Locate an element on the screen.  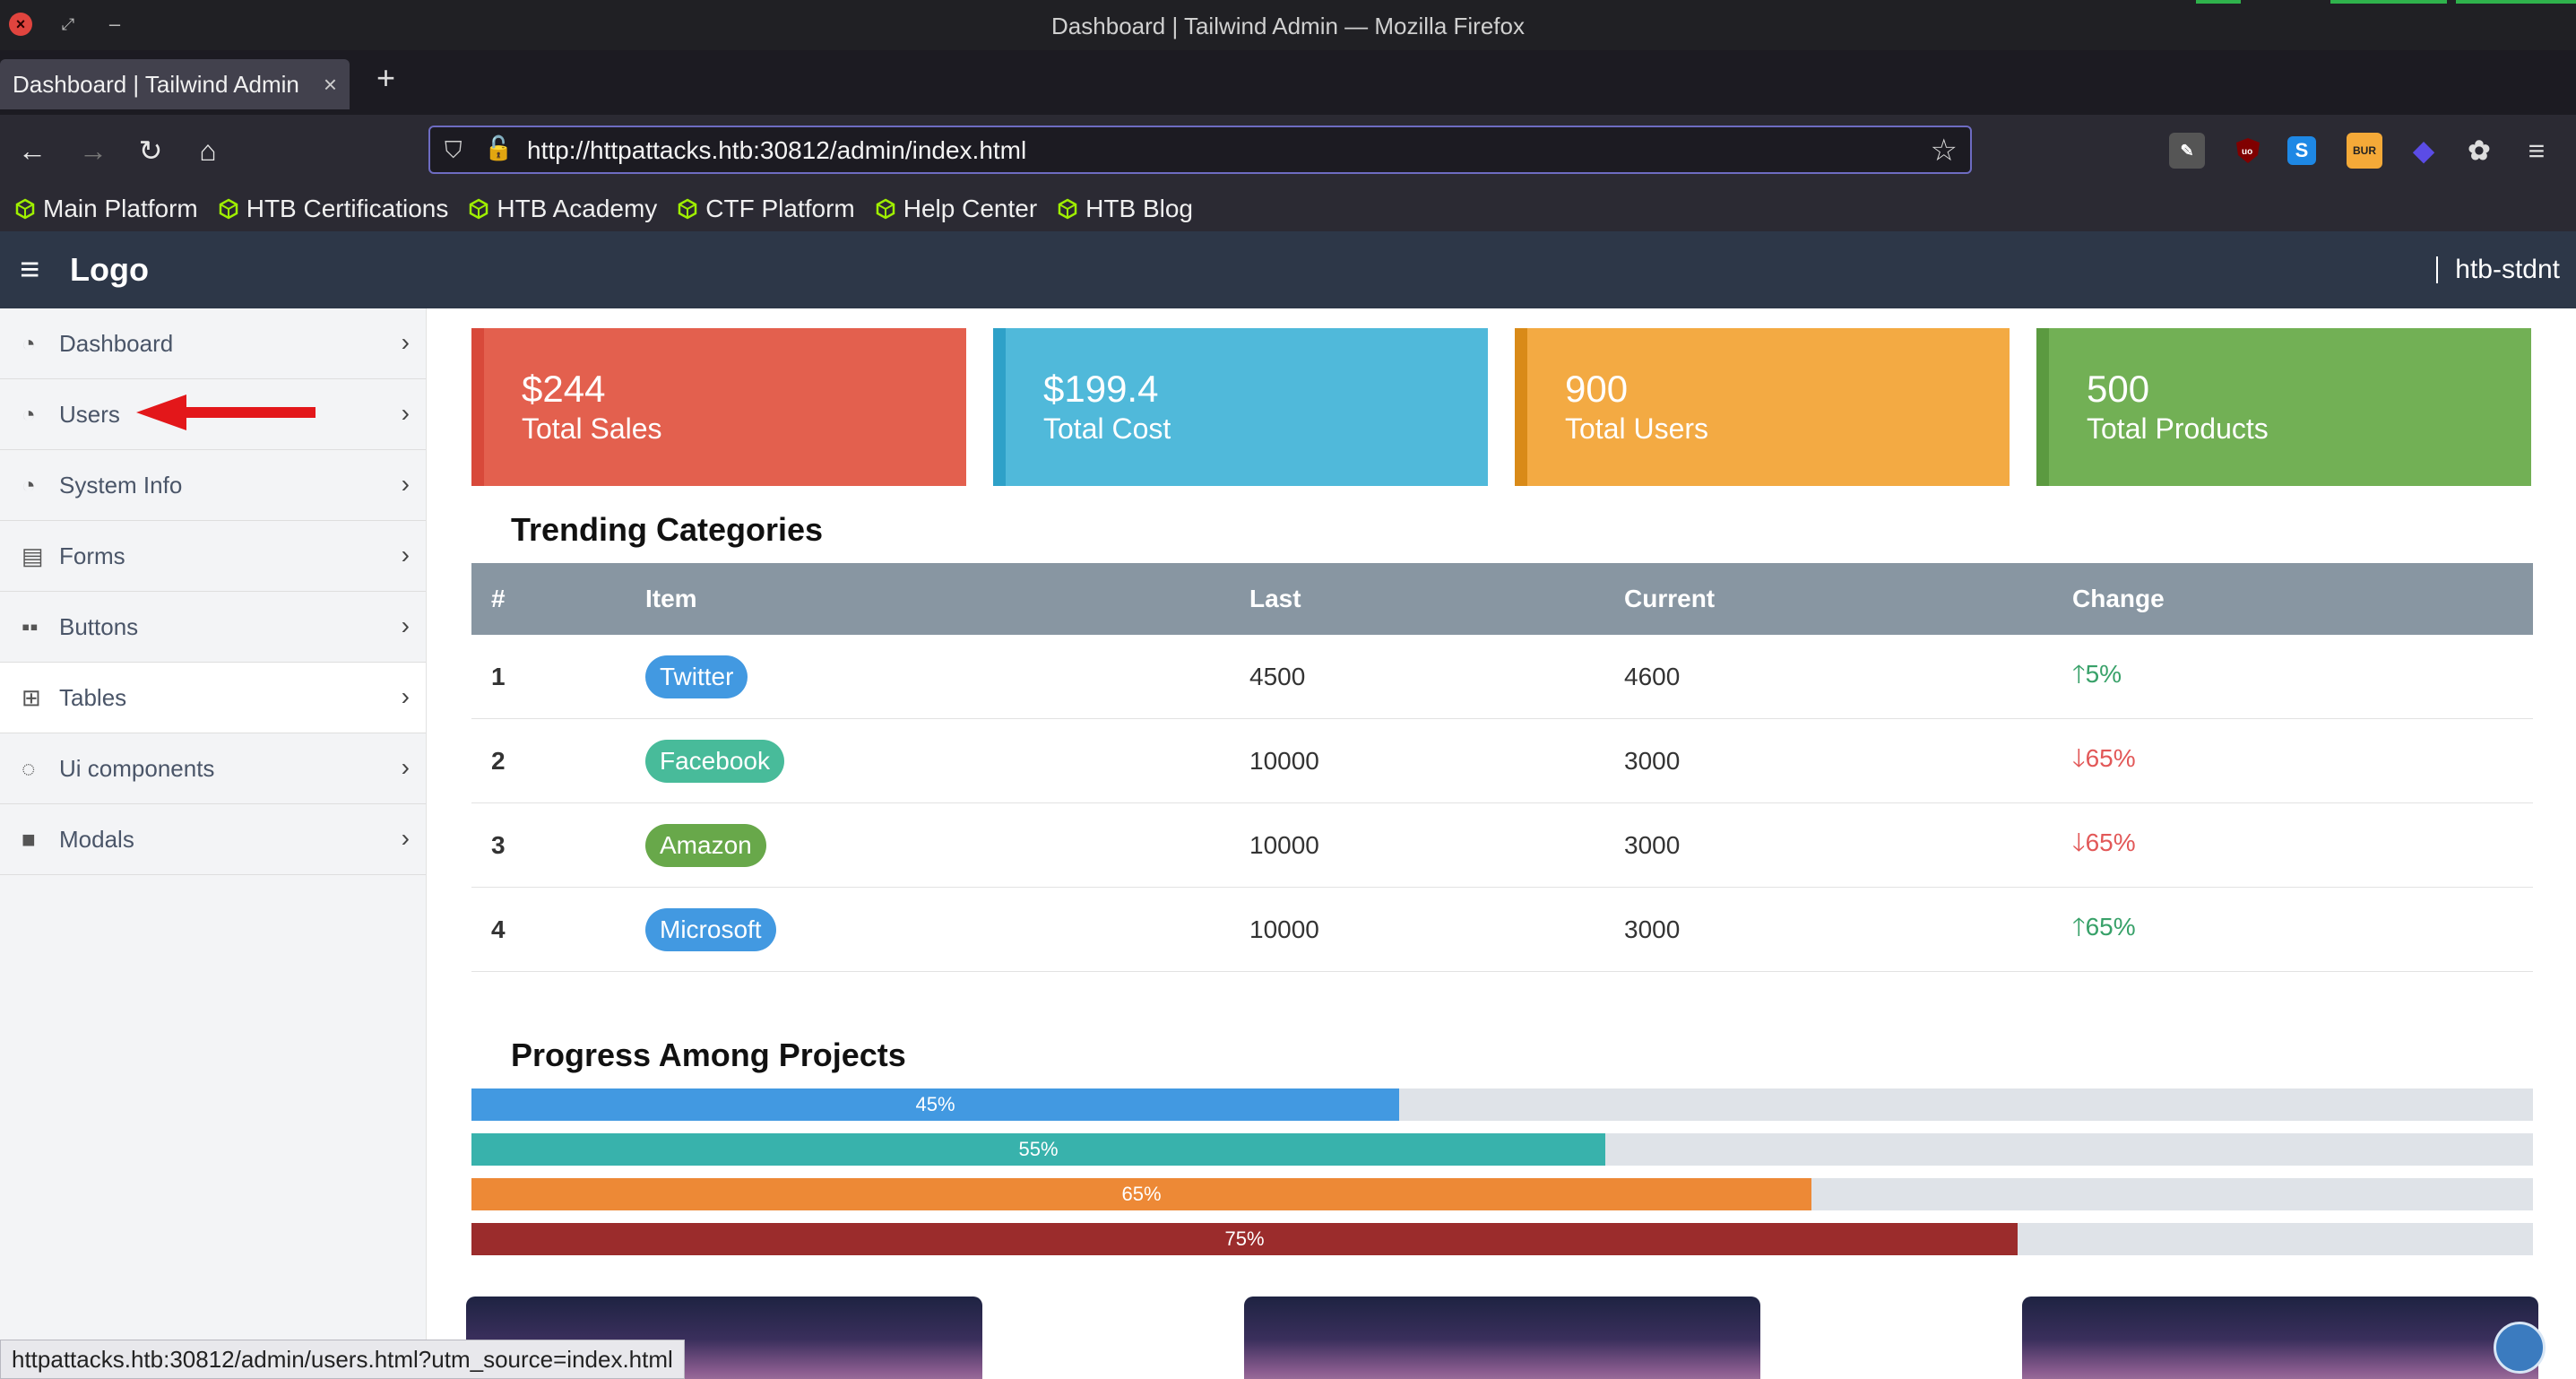
burp-extension-icon: BUR is located at coordinates (2364, 151).